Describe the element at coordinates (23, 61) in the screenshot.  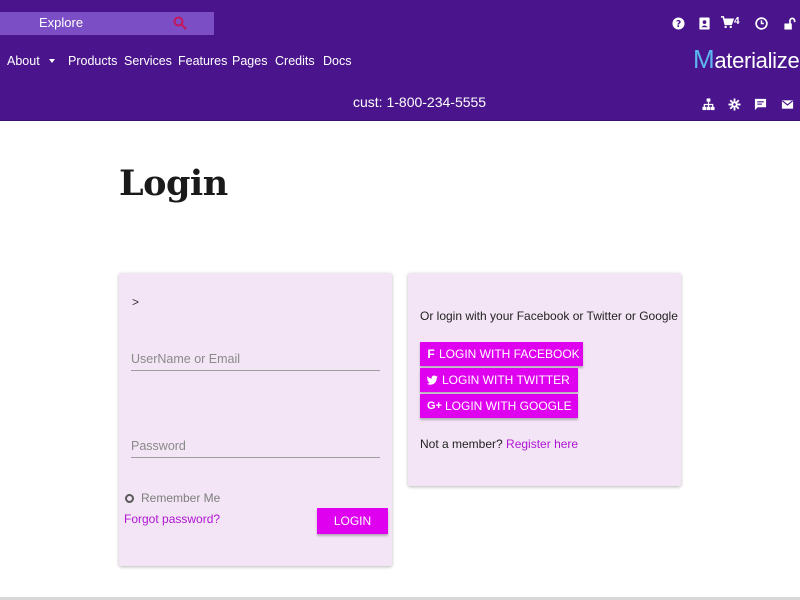
I see `nav-about-label: About` at that location.